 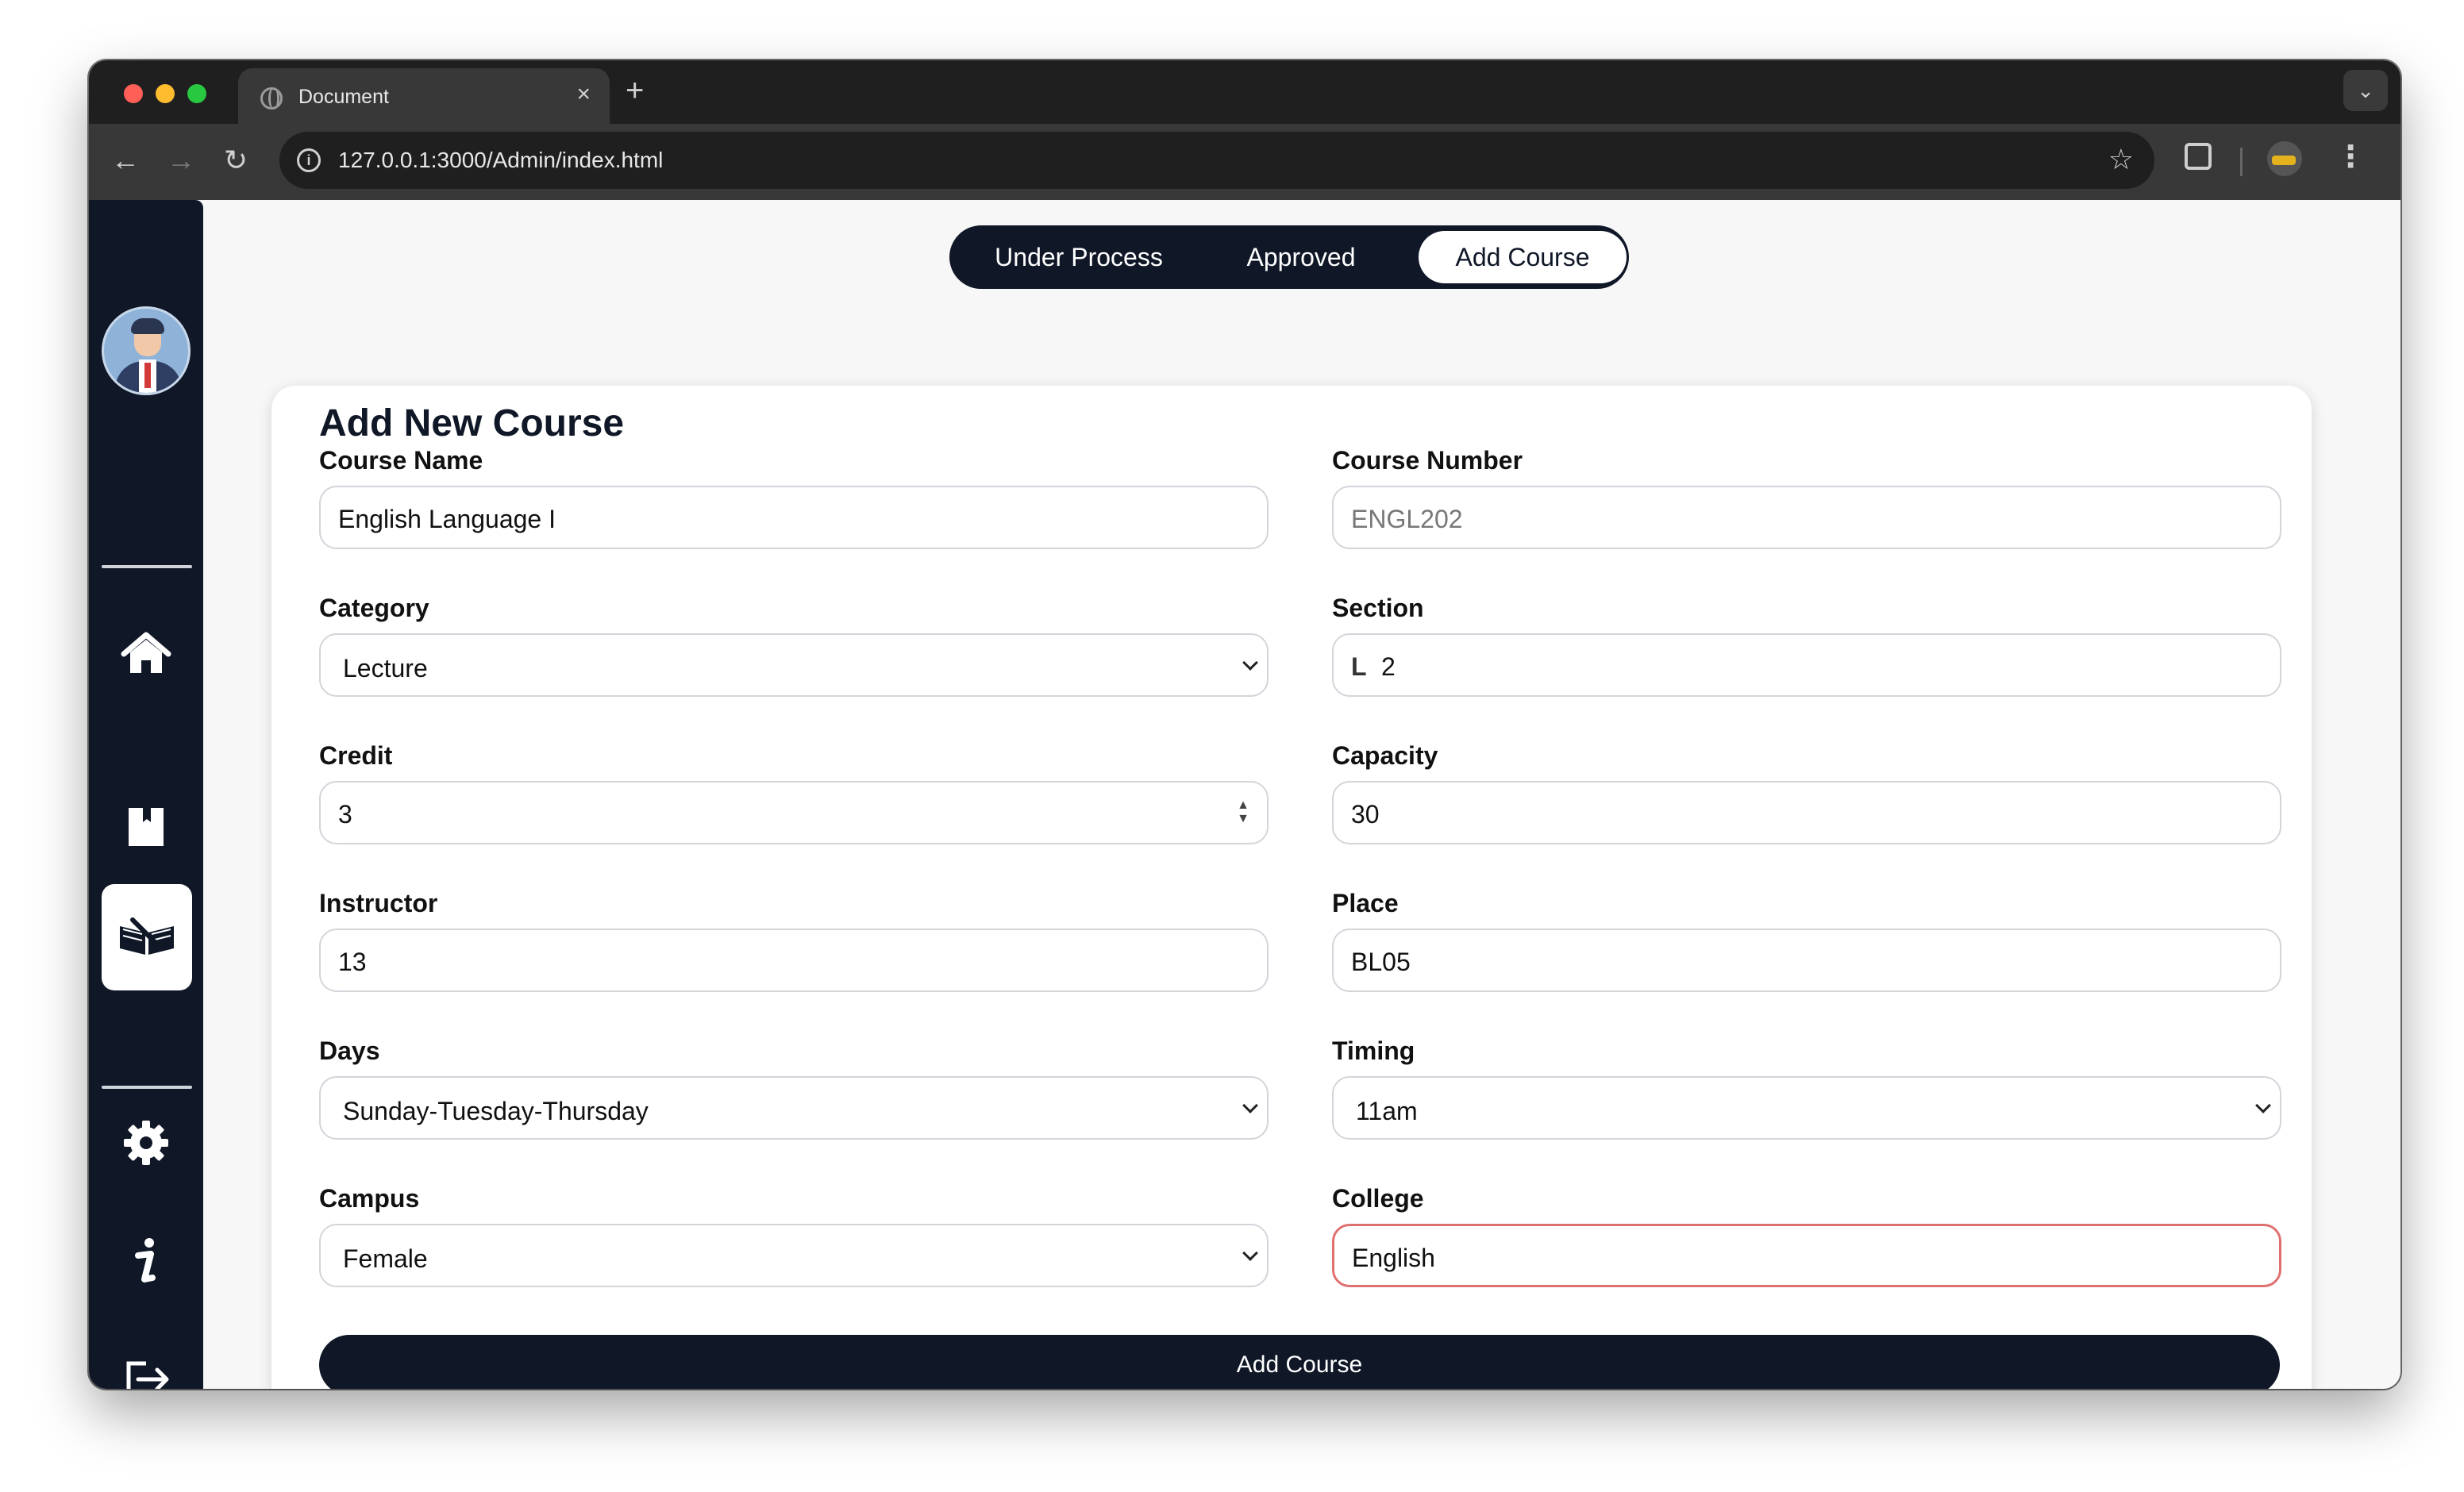 What do you see at coordinates (794, 1255) in the screenshot?
I see `campus-select: Female` at bounding box center [794, 1255].